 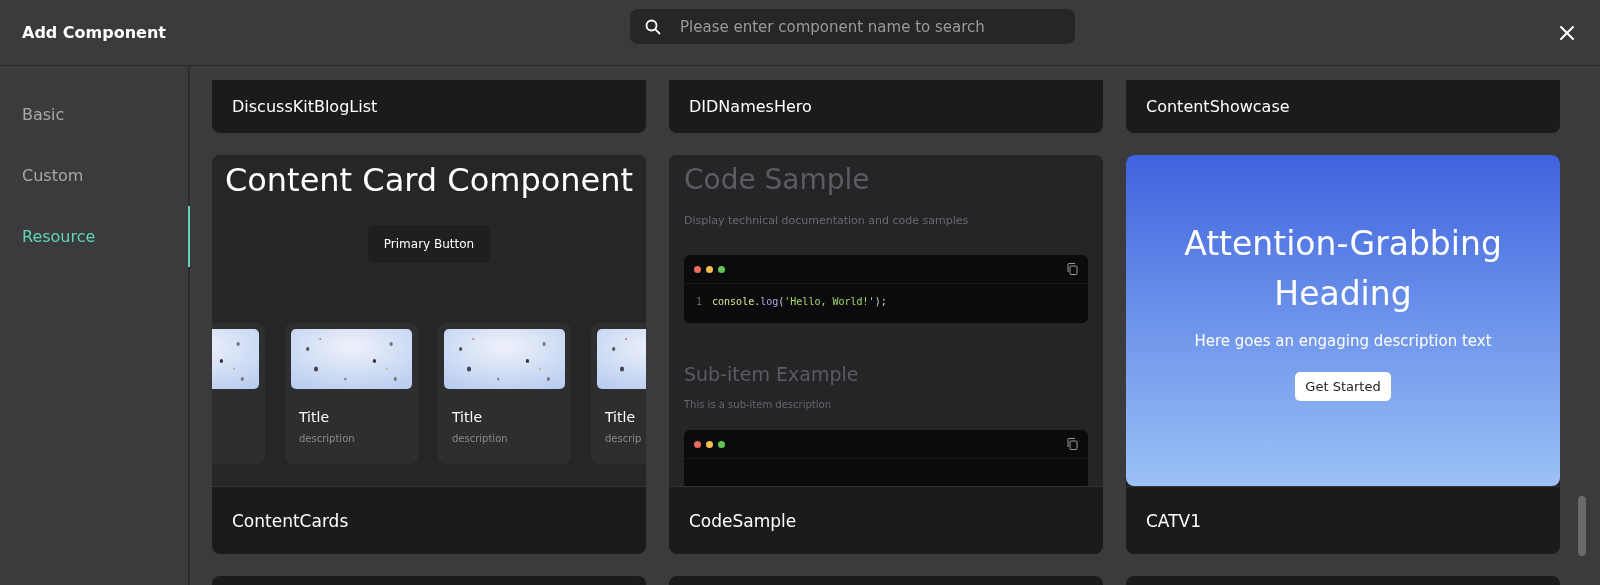 I want to click on component-name: CodeSample, so click(x=886, y=520).